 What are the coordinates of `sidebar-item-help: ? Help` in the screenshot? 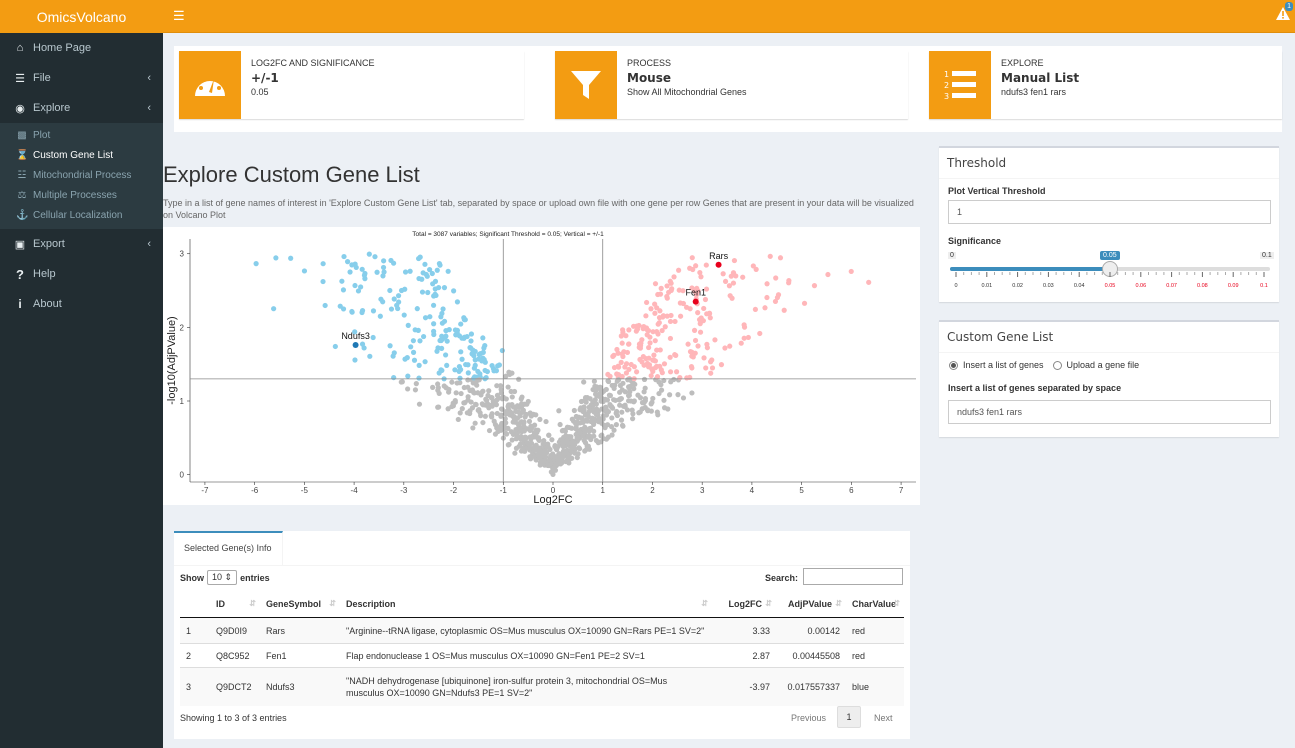 It's located at (81, 274).